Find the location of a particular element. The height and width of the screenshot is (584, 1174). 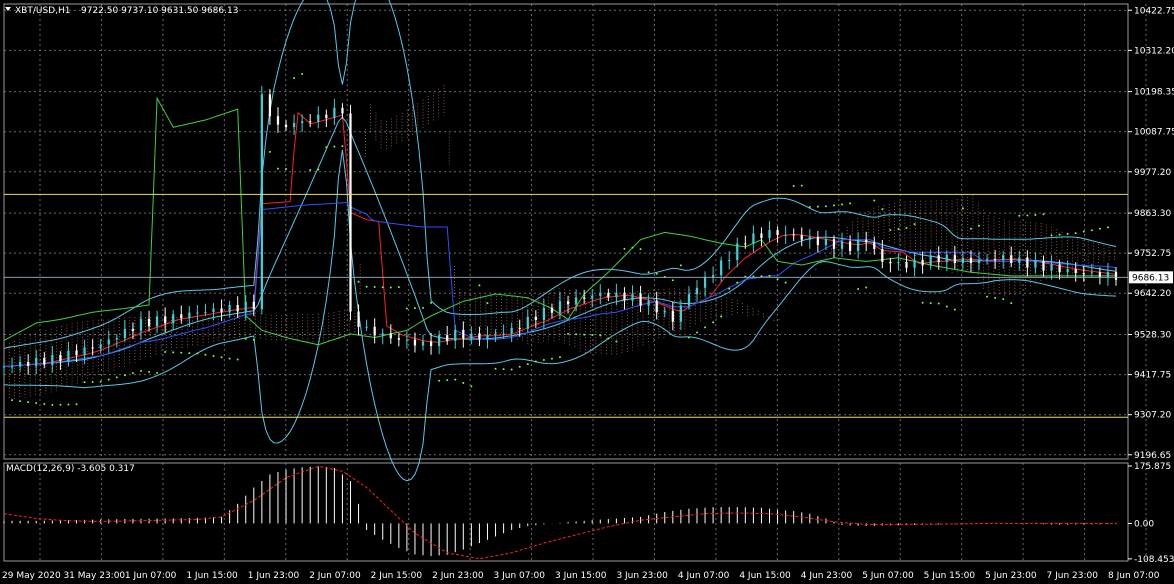

price-tick-label: 9642.20 is located at coordinates (1152, 294).